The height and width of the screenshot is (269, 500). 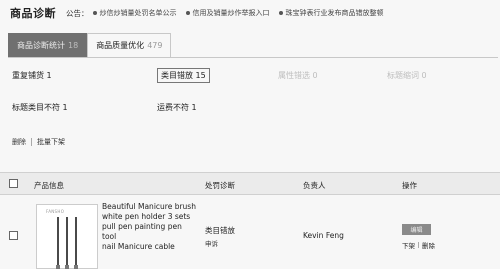 What do you see at coordinates (250, 183) in the screenshot?
I see `table-header: 产品信息 处罚诊断 负责人 操作` at bounding box center [250, 183].